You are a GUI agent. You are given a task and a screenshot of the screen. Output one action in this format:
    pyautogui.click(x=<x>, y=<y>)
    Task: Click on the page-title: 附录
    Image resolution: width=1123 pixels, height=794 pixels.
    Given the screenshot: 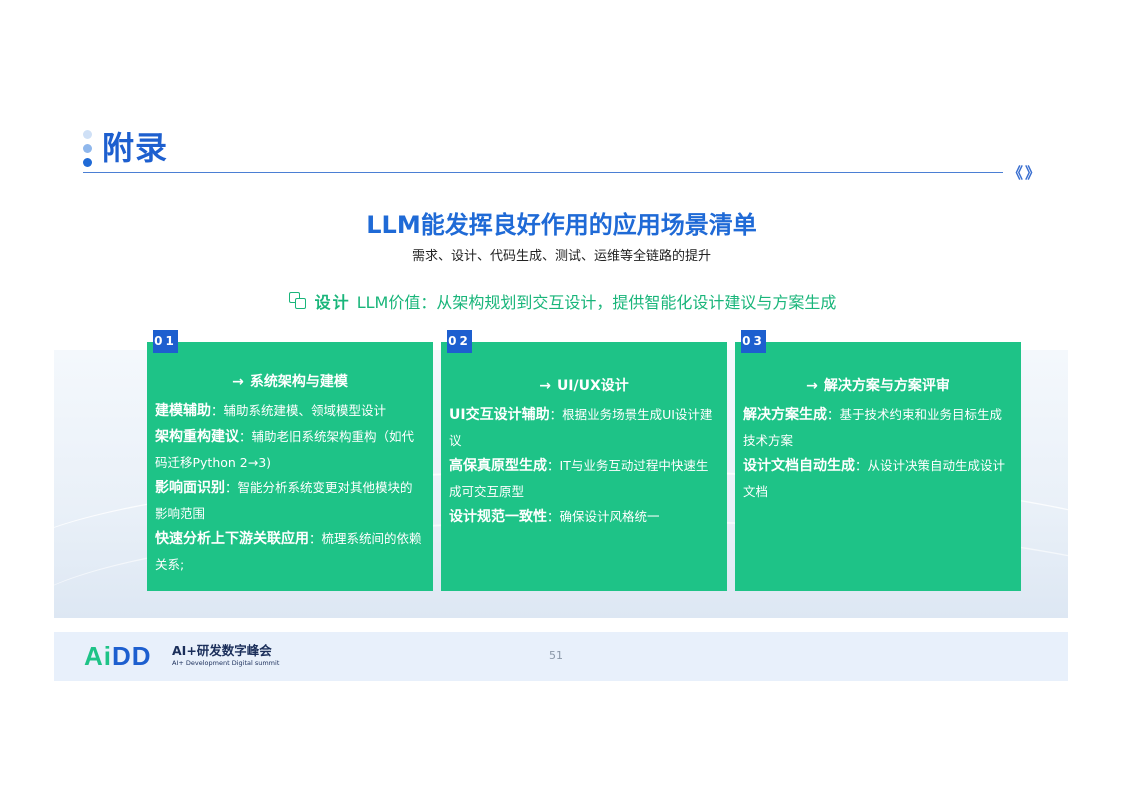 What is the action you would take?
    pyautogui.click(x=135, y=148)
    